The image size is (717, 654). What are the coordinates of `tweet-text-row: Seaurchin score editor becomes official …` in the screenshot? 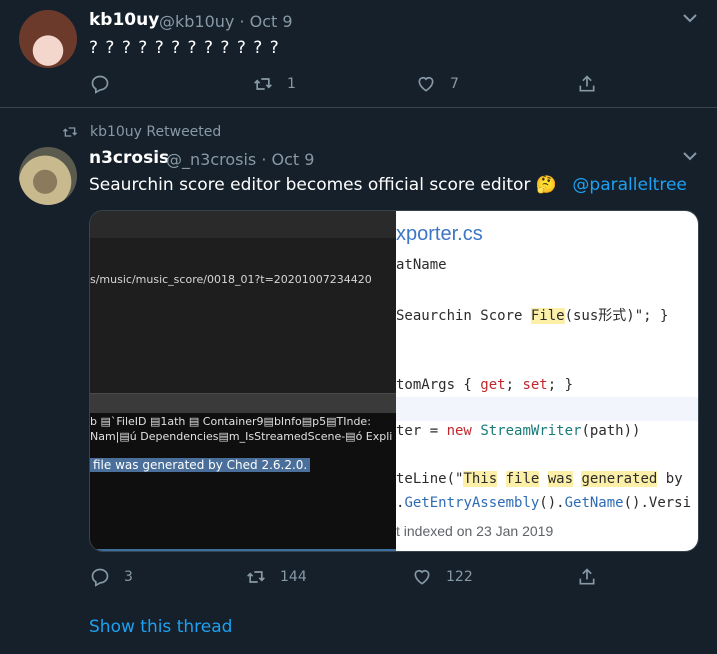 It's located at (388, 185).